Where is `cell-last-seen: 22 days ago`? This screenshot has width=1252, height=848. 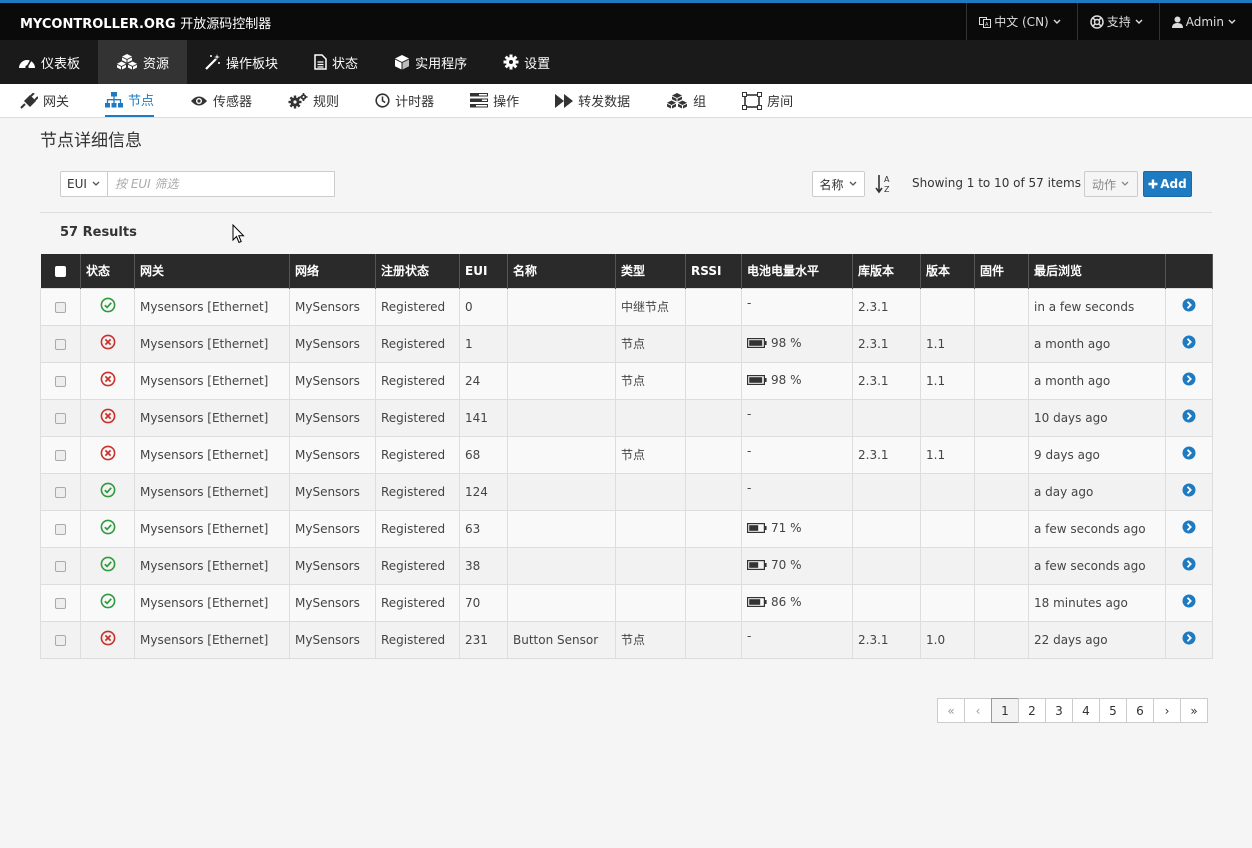 cell-last-seen: 22 days ago is located at coordinates (1097, 639).